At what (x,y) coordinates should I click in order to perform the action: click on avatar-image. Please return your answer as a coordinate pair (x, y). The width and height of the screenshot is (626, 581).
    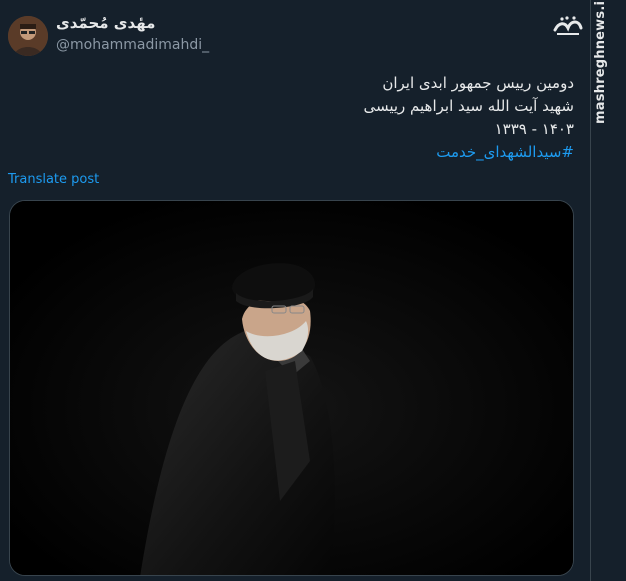
    Looking at the image, I should click on (28, 36).